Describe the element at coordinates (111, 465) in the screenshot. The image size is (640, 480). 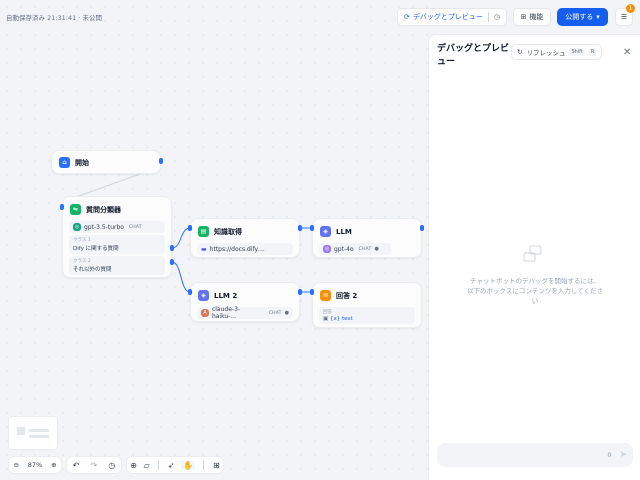
I see `history-icon: ◷` at that location.